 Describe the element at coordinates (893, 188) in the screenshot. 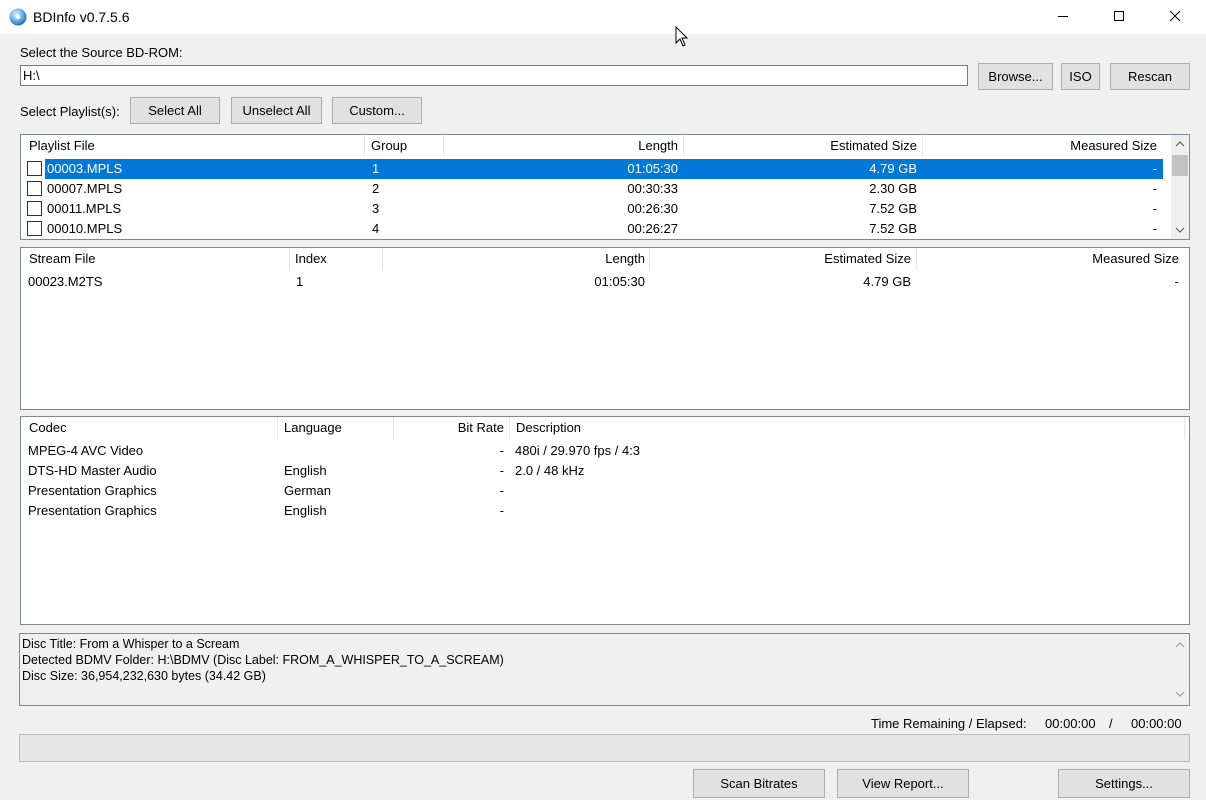

I see `estimated-size-cell: 2.30 GB` at that location.